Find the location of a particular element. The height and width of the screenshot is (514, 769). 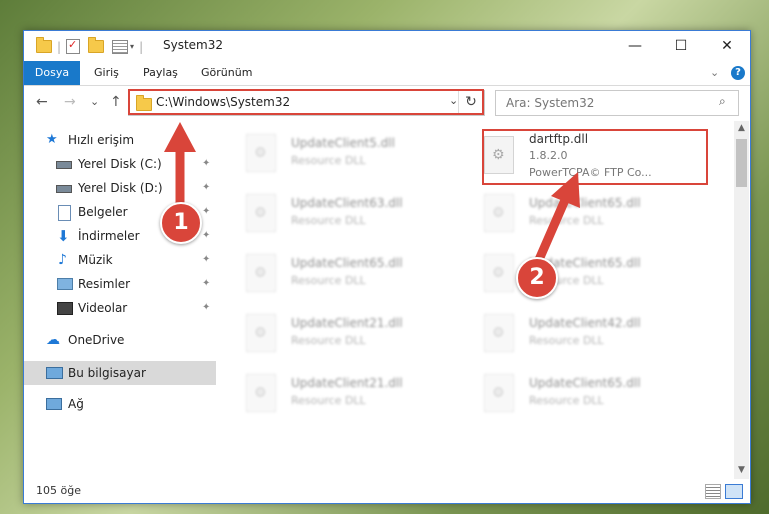

sidebar-item-local-disk-d: Yerel Disk (D:) ✦ is located at coordinates (120, 188).